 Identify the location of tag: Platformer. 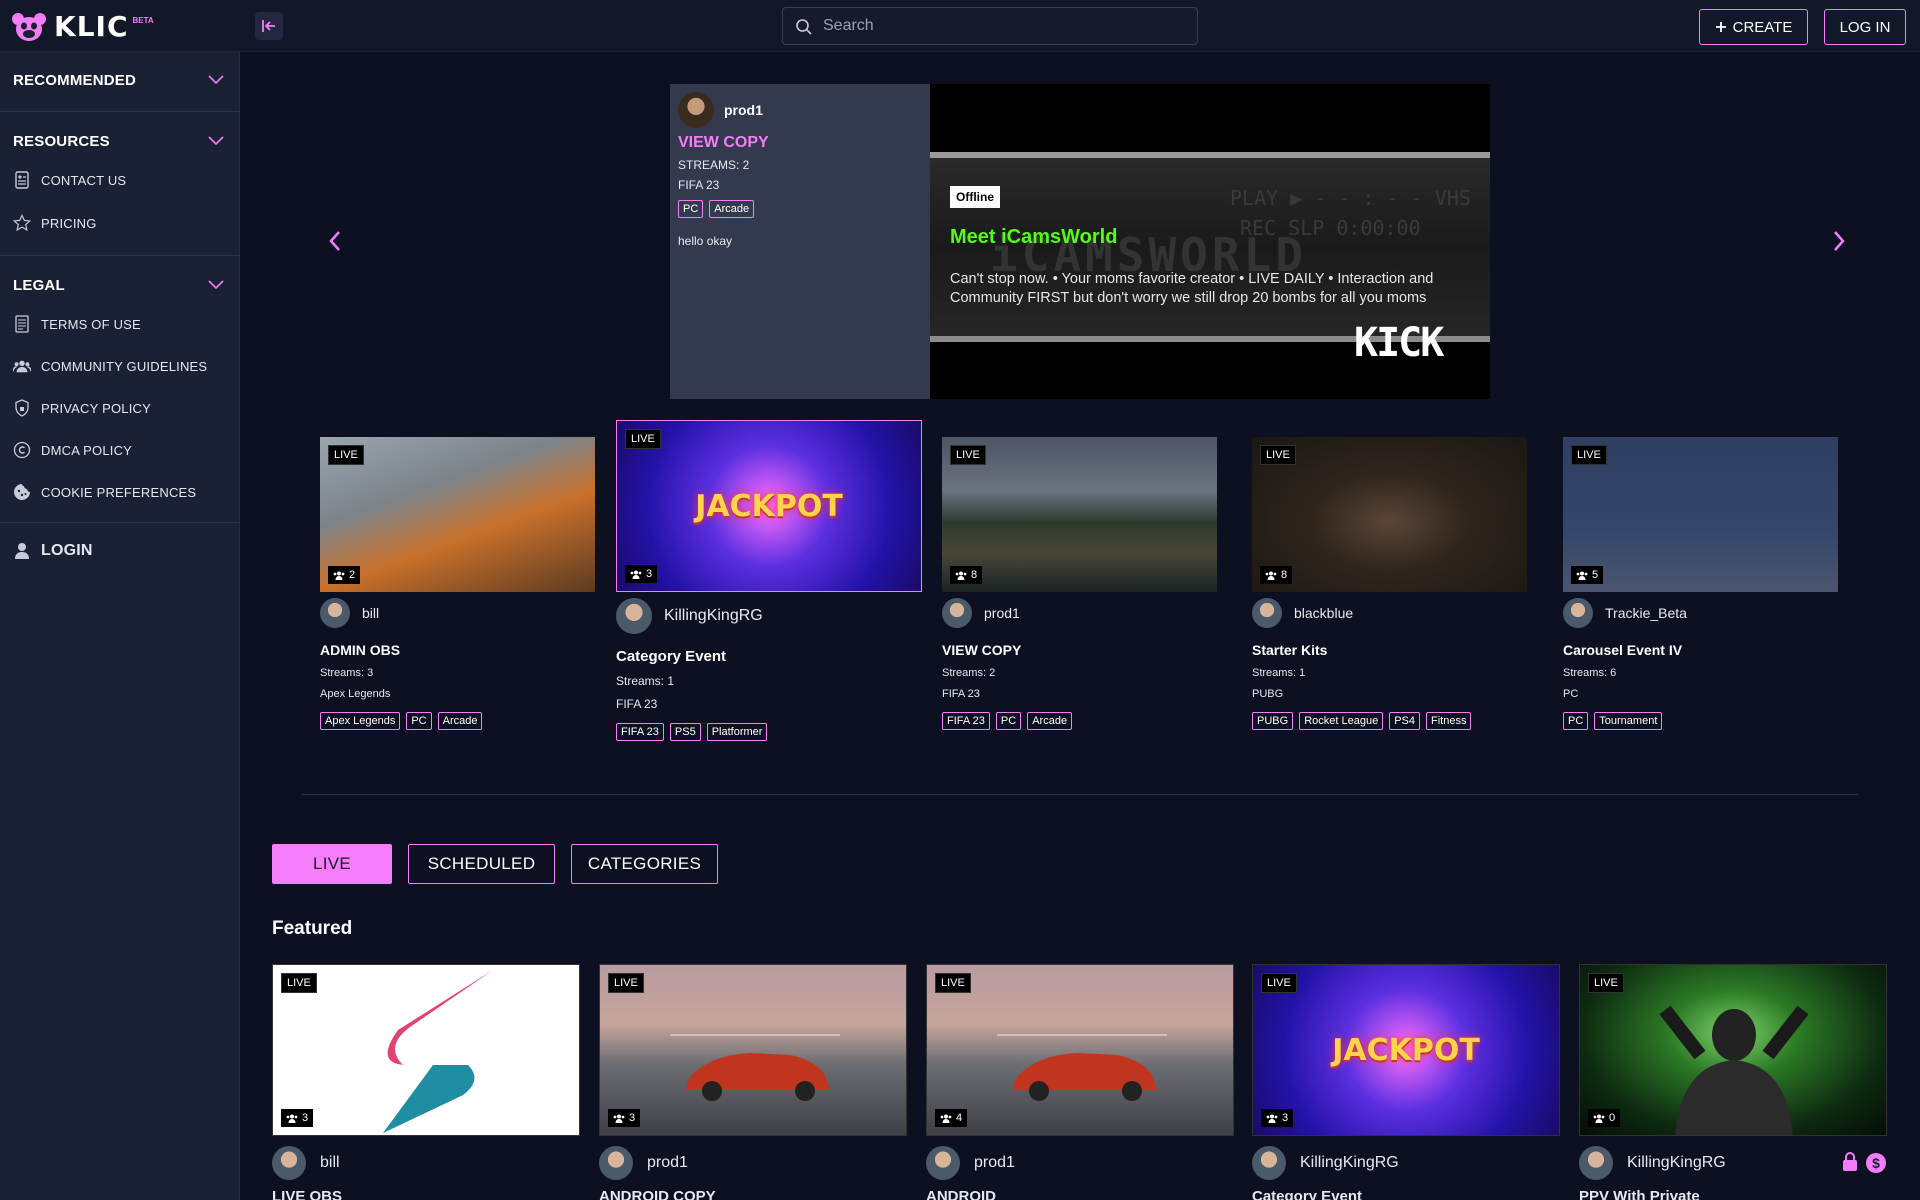
(737, 732).